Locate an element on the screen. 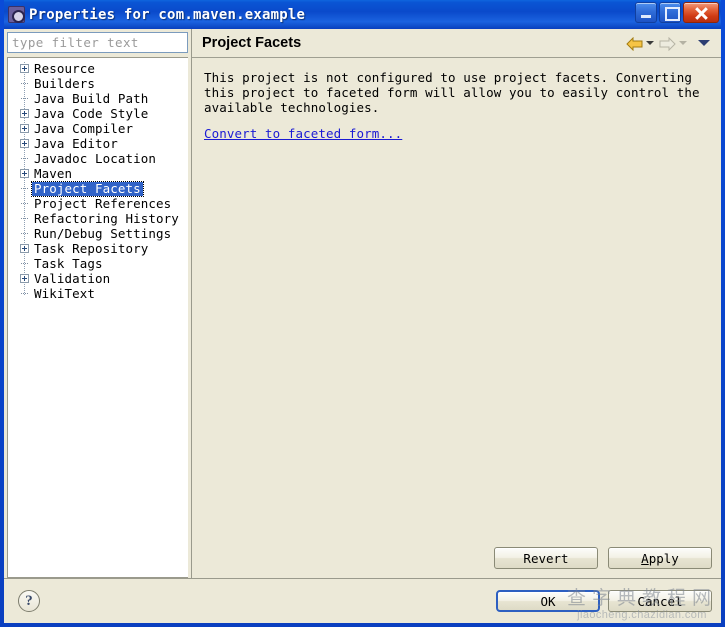 Image resolution: width=725 pixels, height=627 pixels. tree-item-task-tags: Task Tags is located at coordinates (98, 263).